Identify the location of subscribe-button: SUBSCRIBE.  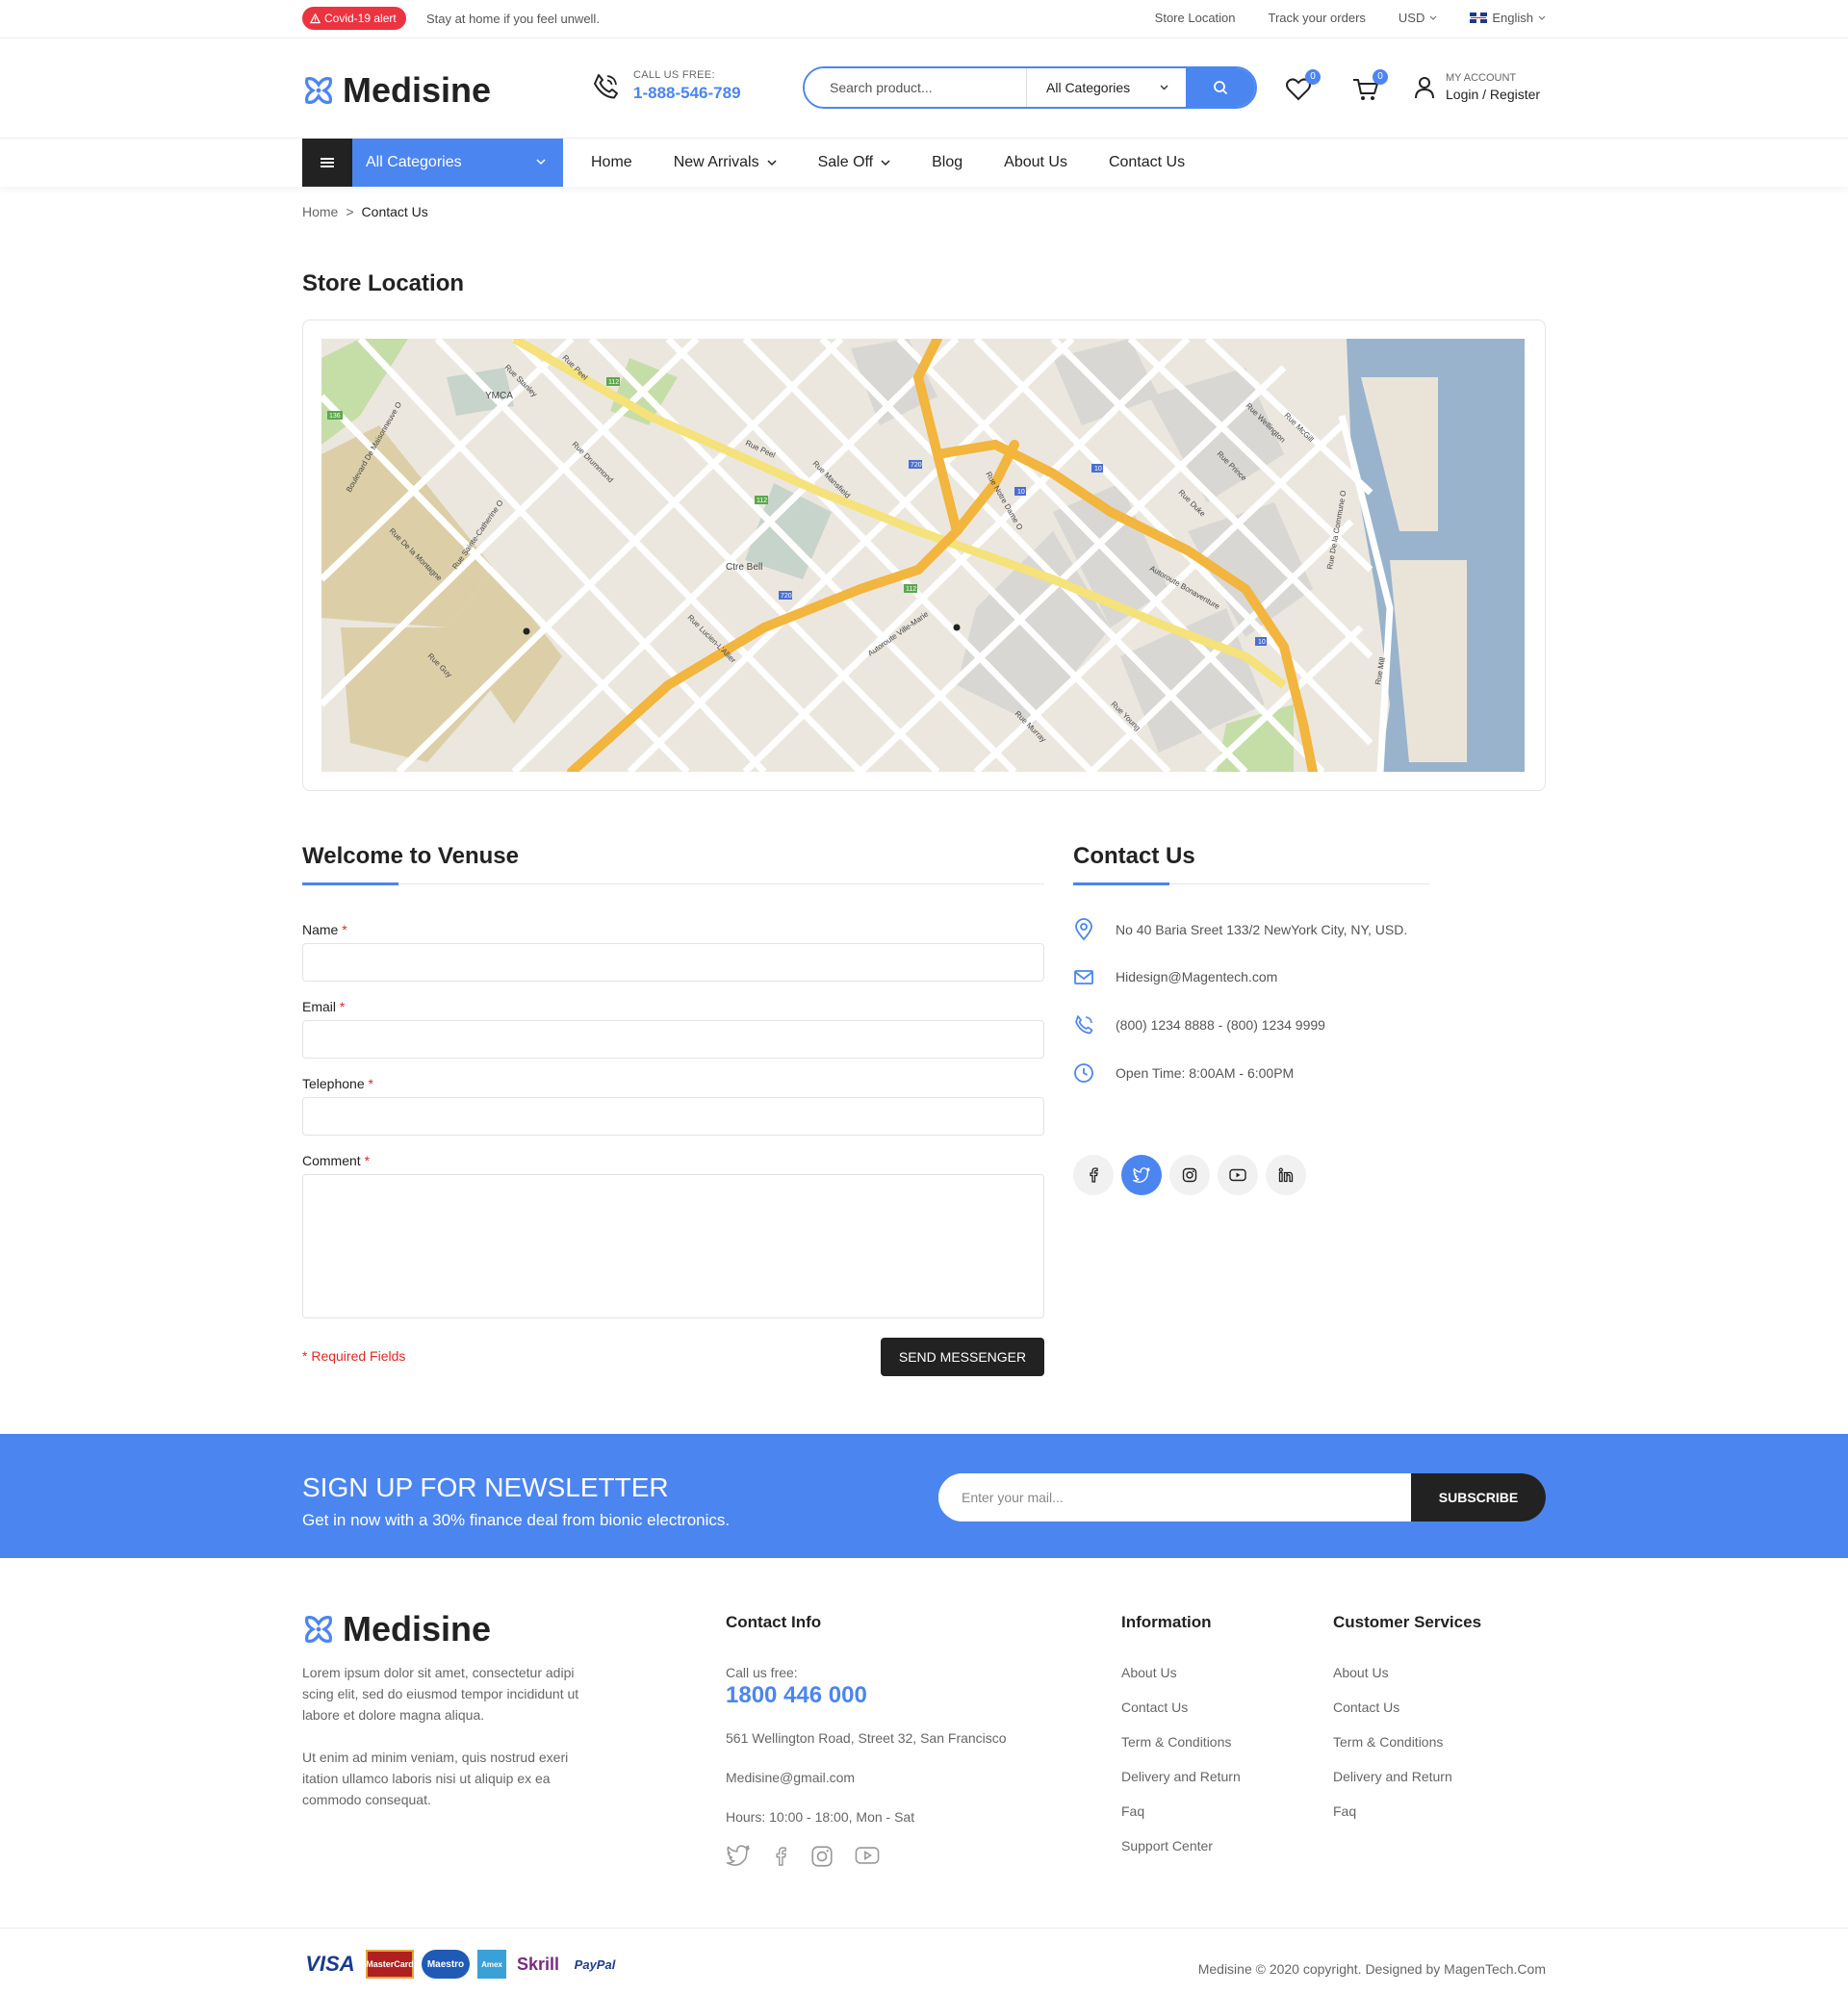
(1478, 1497).